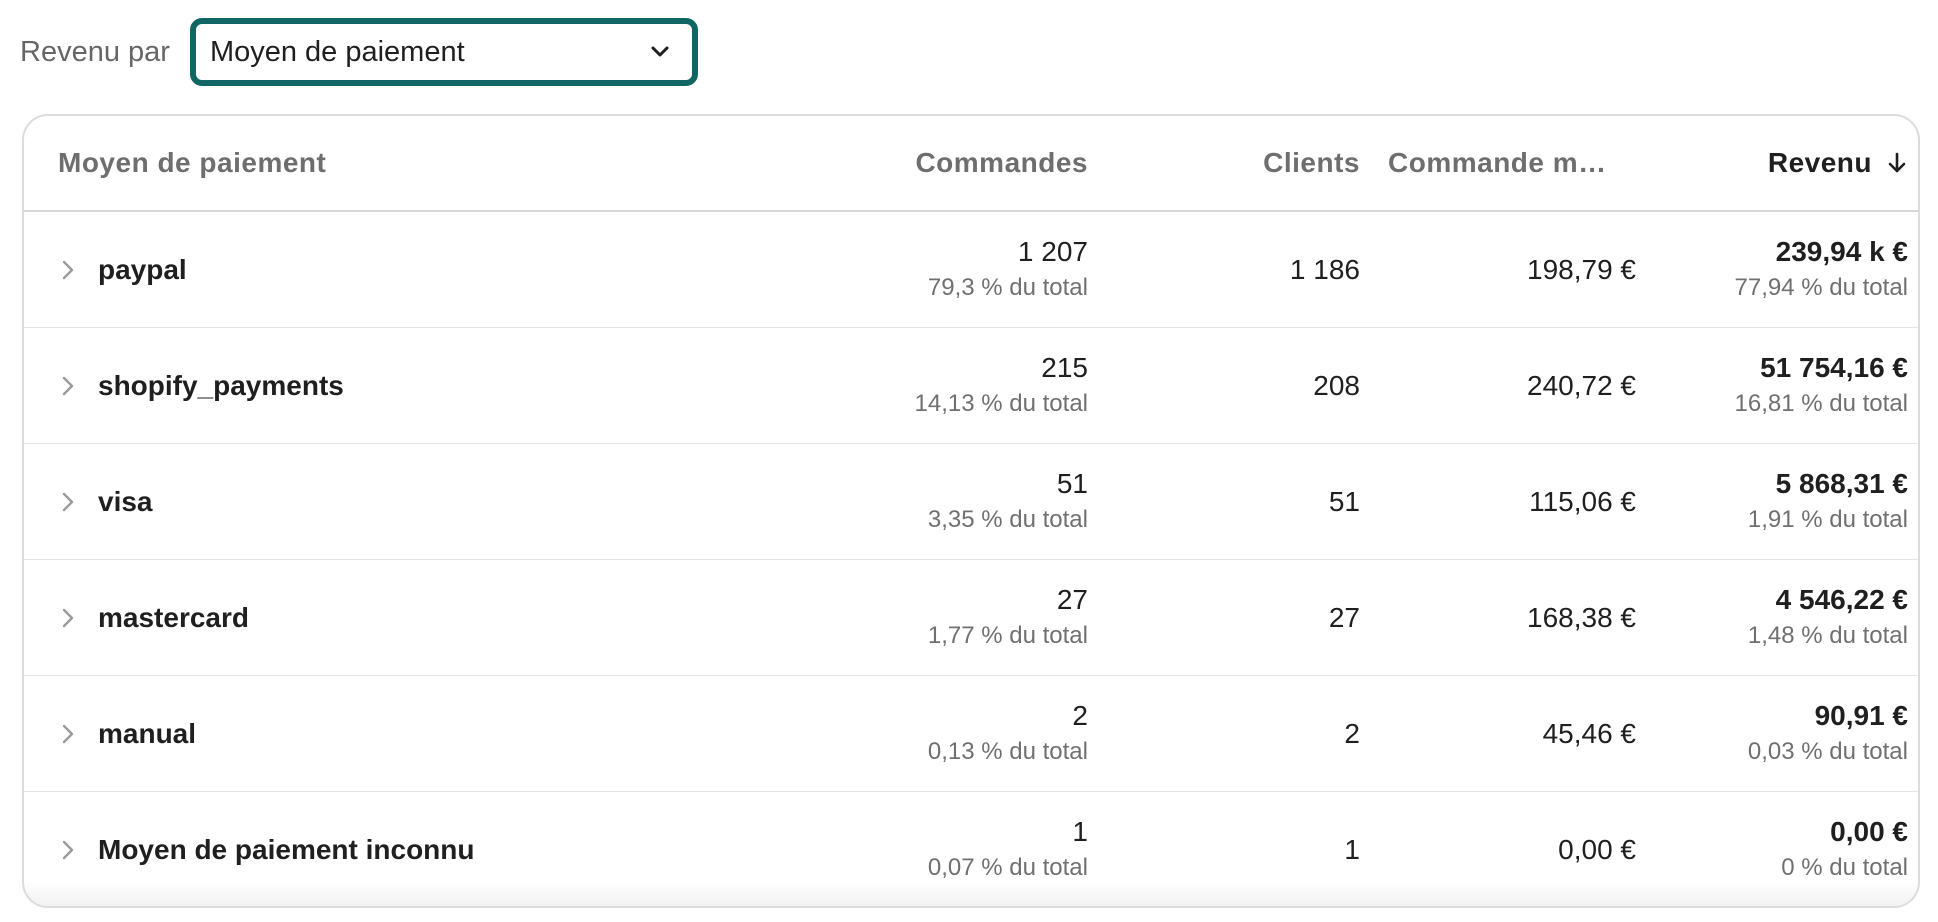  What do you see at coordinates (1072, 483) in the screenshot?
I see `orders-value: 51` at bounding box center [1072, 483].